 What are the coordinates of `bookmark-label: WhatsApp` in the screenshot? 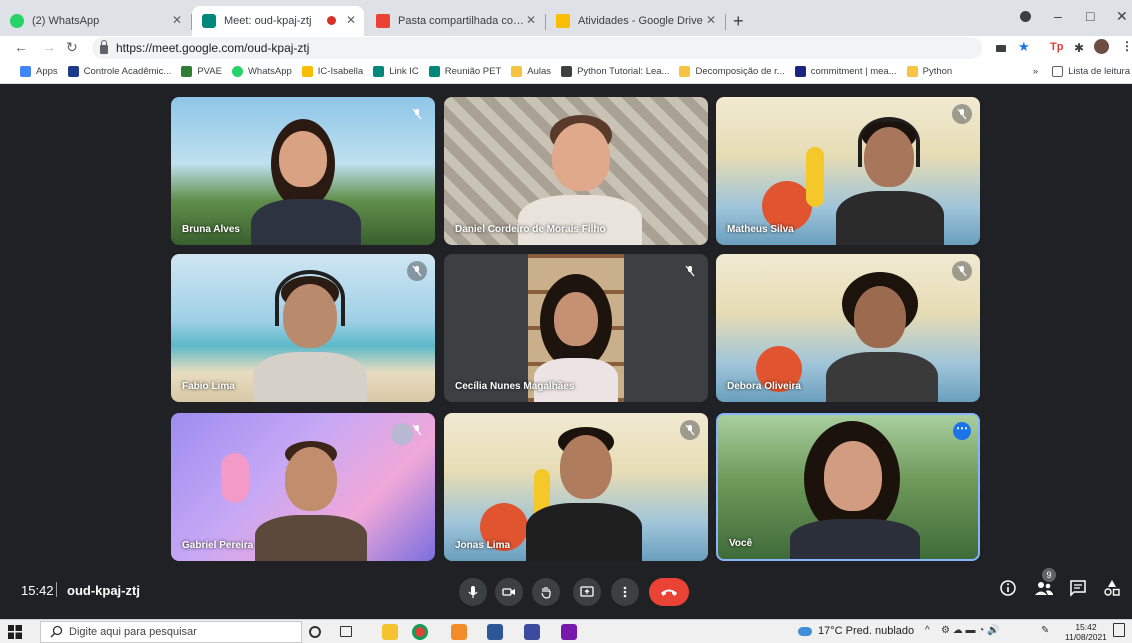 It's located at (269, 71).